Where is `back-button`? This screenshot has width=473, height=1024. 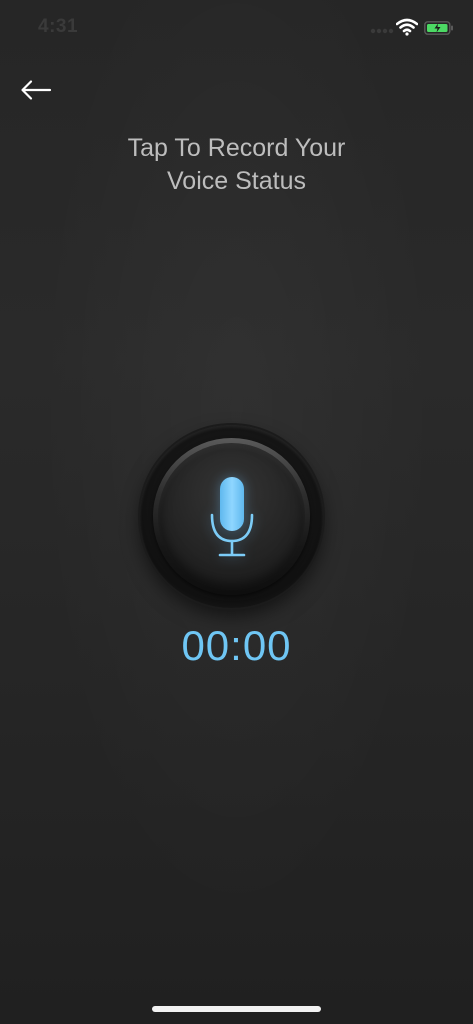 back-button is located at coordinates (36, 90).